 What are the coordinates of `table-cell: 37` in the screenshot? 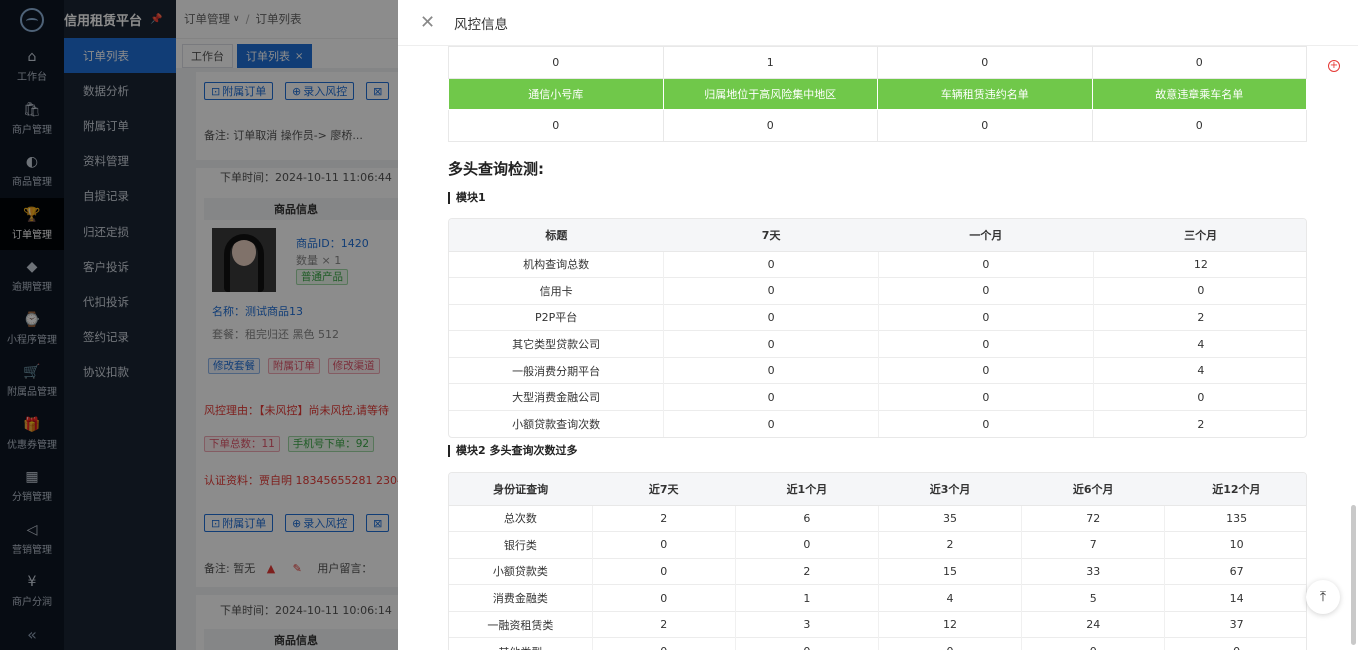 It's located at (1235, 624).